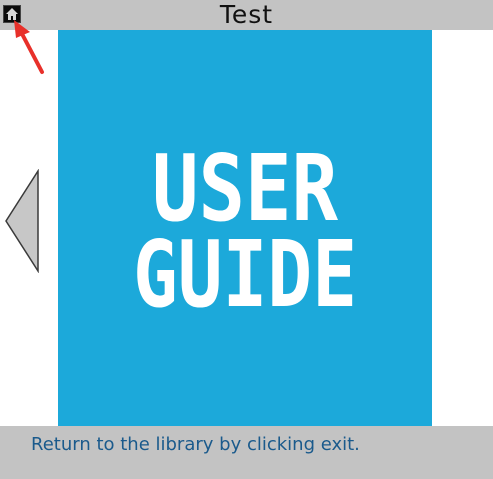 The image size is (493, 479). I want to click on window-title: Test, so click(246, 14).